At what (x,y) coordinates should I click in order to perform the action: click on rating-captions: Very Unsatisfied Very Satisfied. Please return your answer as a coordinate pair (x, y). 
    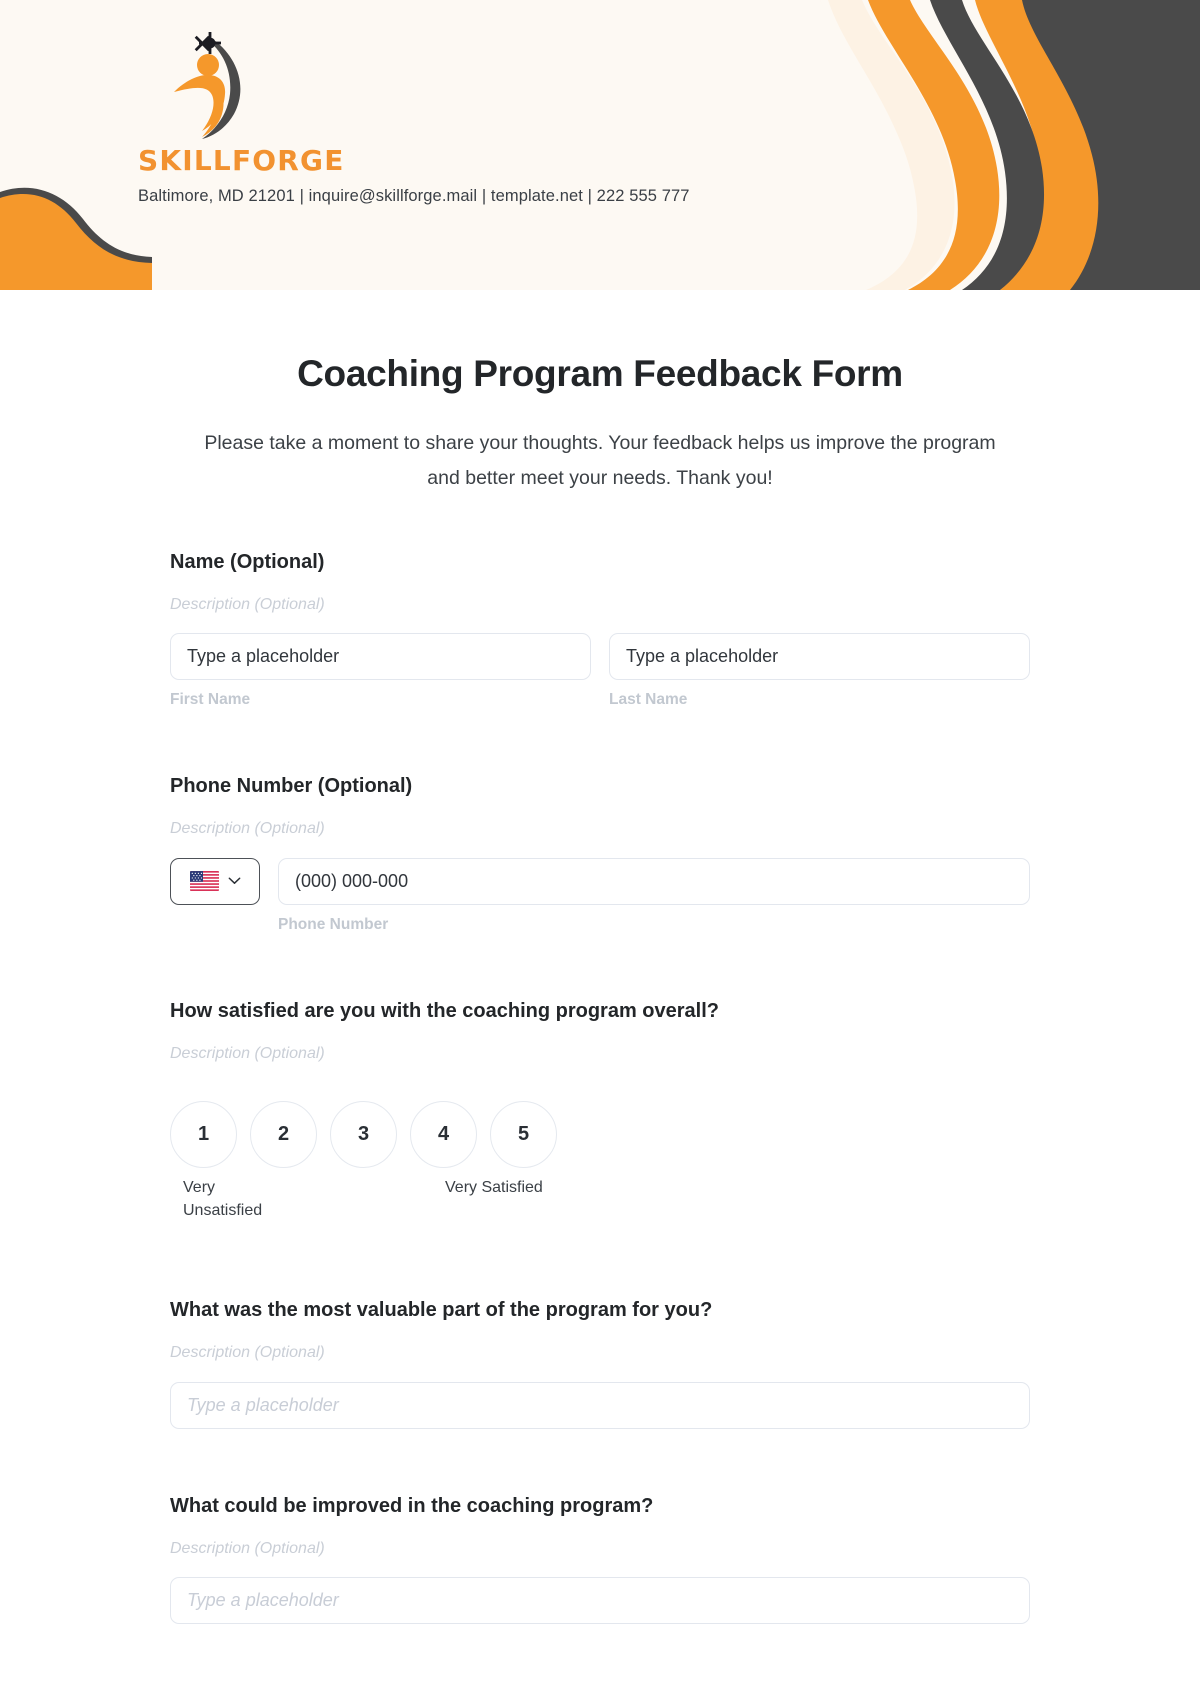
    Looking at the image, I should click on (600, 1205).